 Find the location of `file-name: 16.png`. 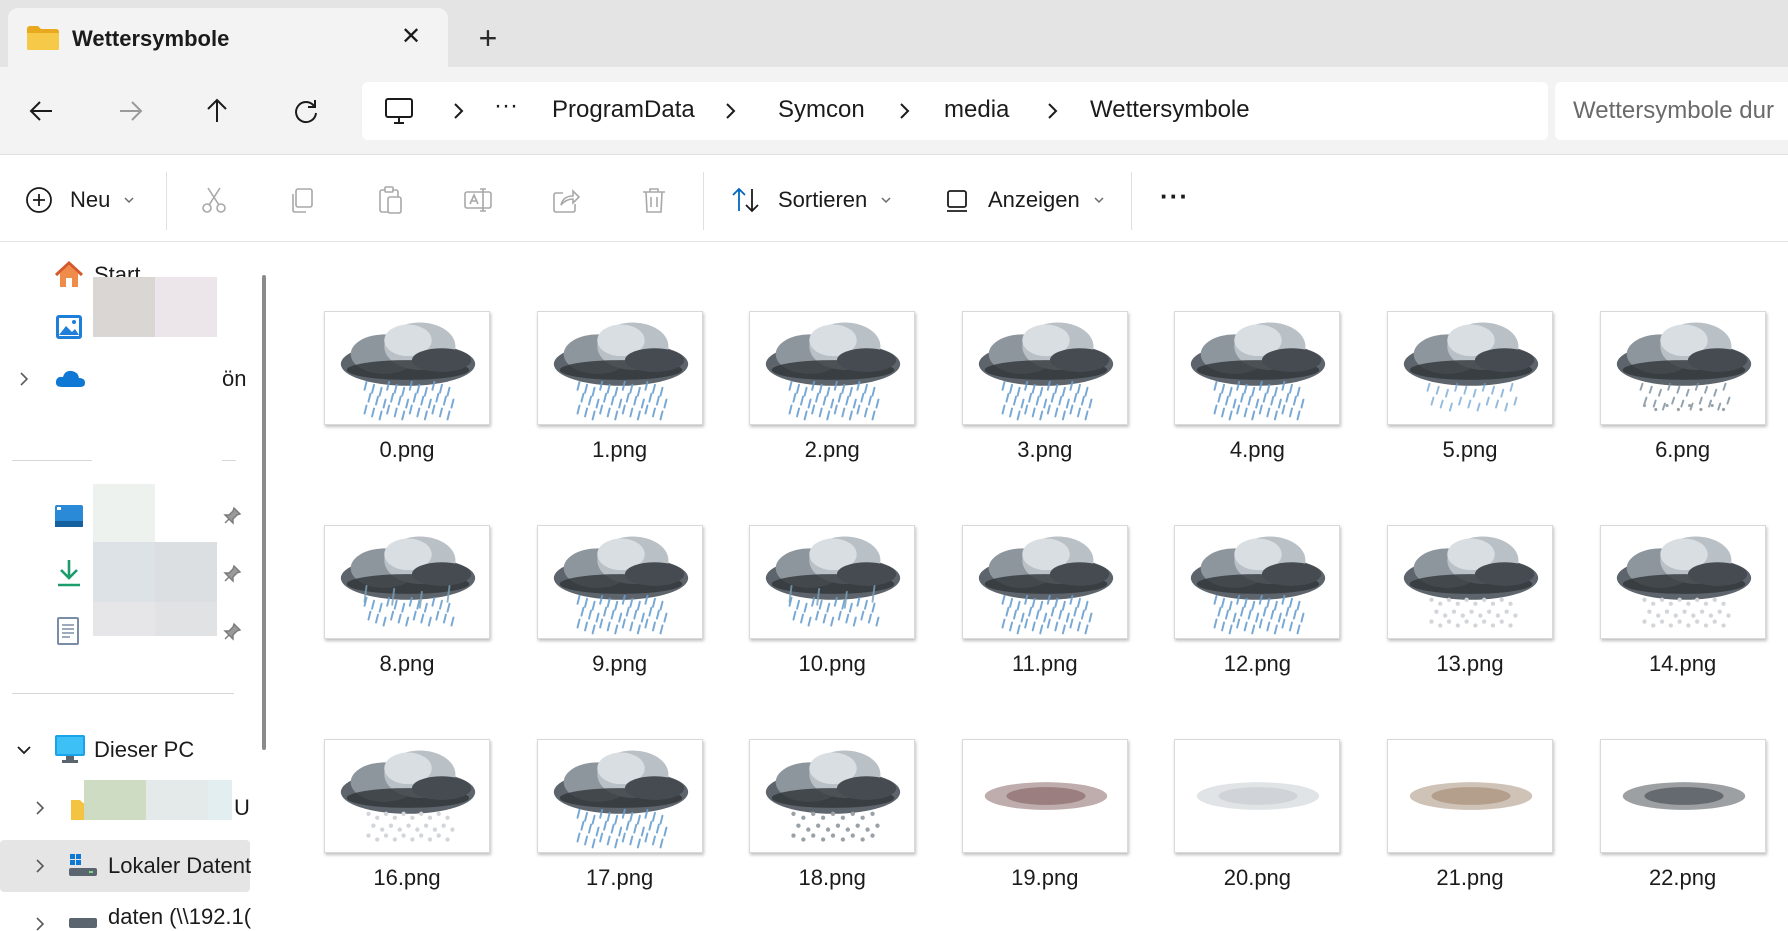

file-name: 16.png is located at coordinates (407, 877).